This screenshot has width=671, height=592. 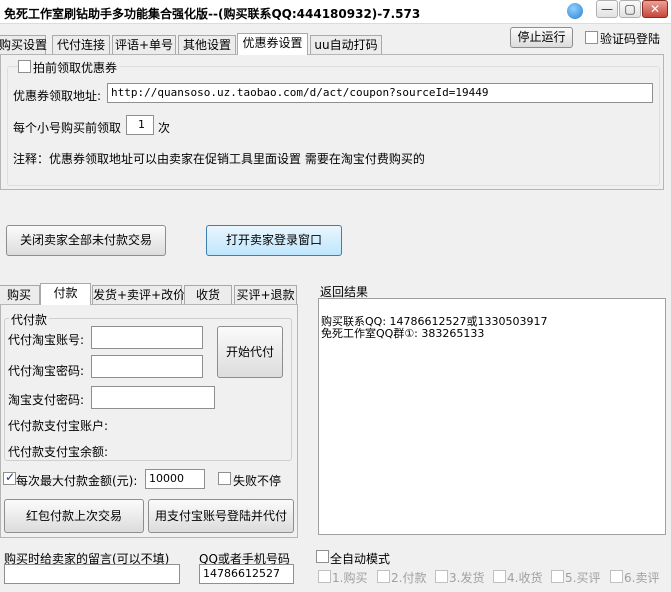 I want to click on step-label-buyer-review: 5.买评, so click(x=583, y=578).